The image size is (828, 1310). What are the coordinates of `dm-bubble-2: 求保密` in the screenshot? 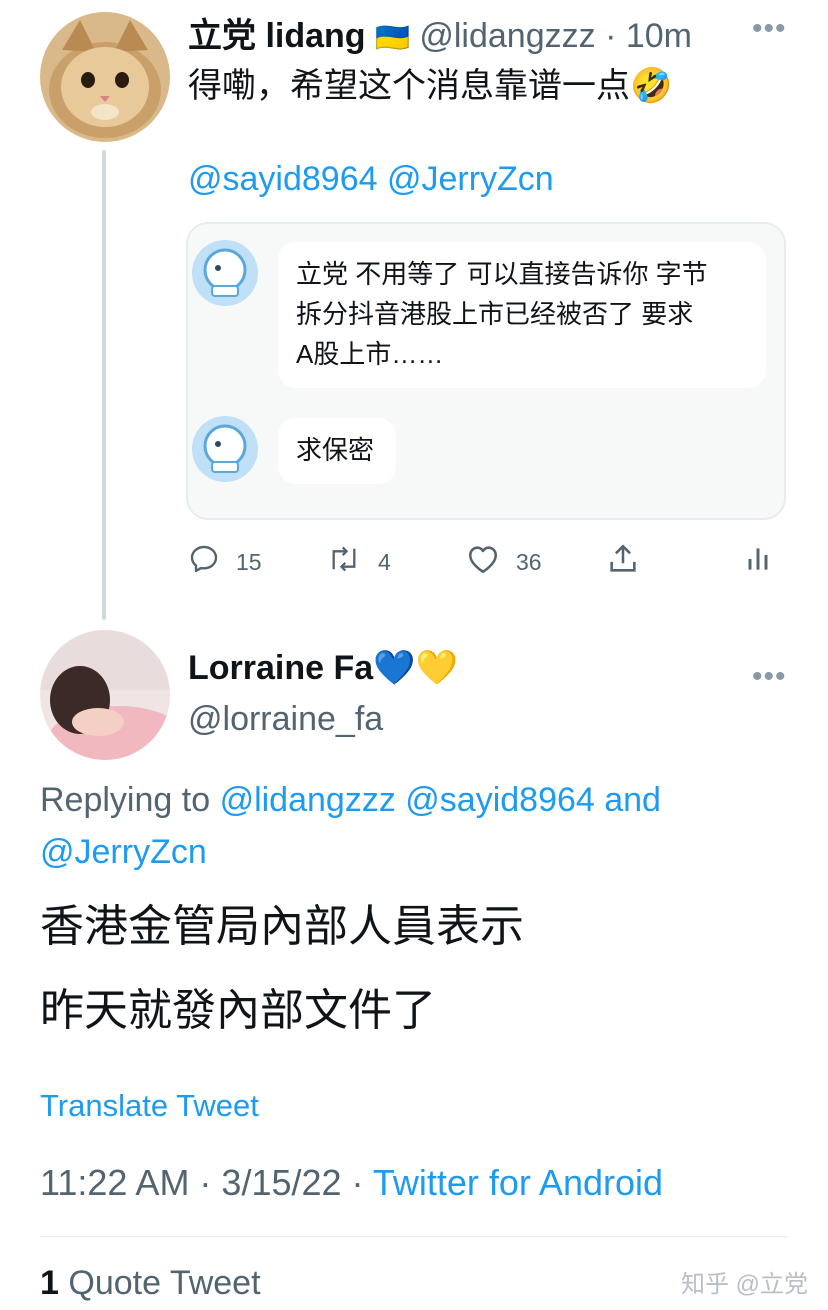 It's located at (337, 451).